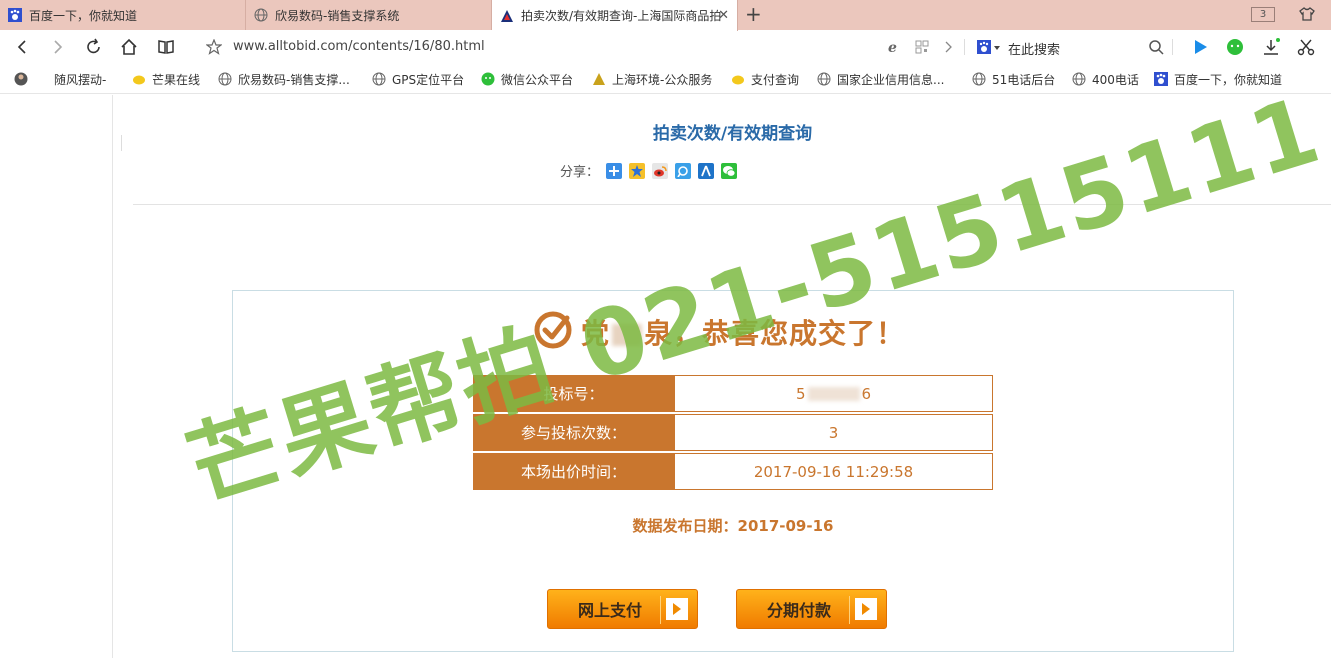 This screenshot has width=1331, height=658. What do you see at coordinates (22, 47) in the screenshot?
I see `back-button` at bounding box center [22, 47].